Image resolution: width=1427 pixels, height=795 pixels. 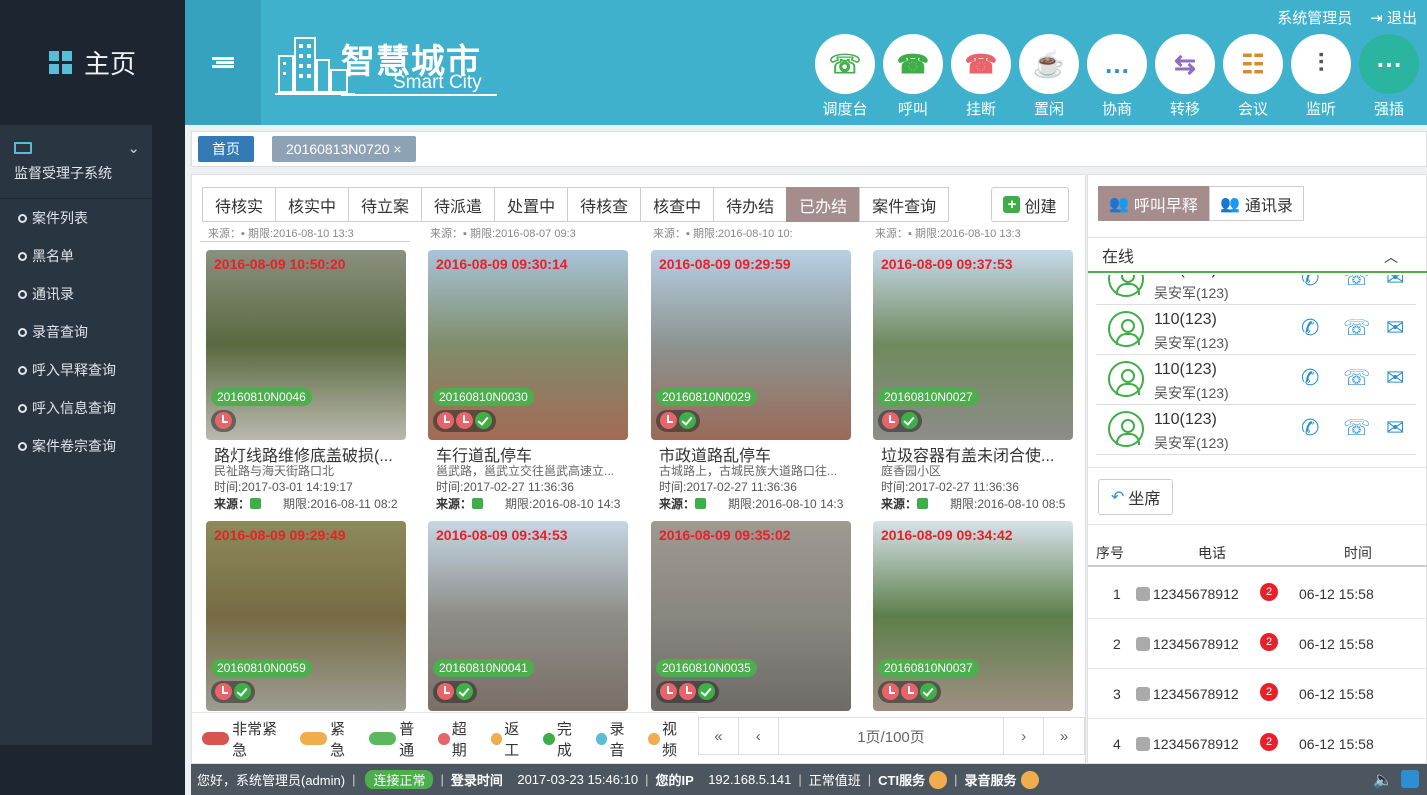 I want to click on phone-icon, so click(x=1143, y=694).